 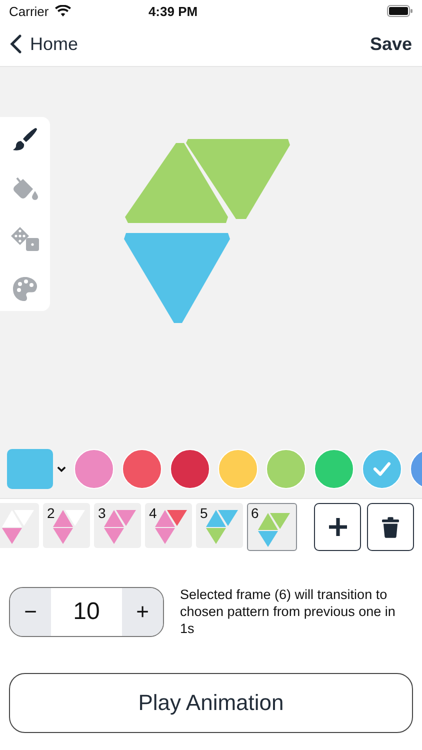 I want to click on back-button: Home, so click(x=44, y=44).